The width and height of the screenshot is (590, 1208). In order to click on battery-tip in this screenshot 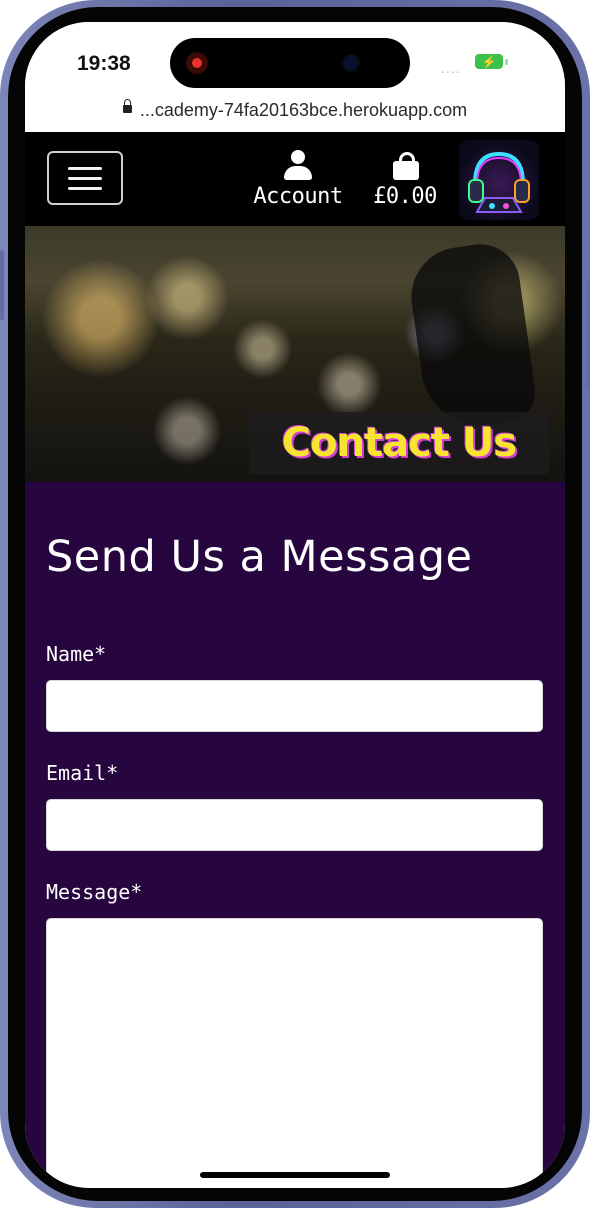, I will do `click(506, 62)`.